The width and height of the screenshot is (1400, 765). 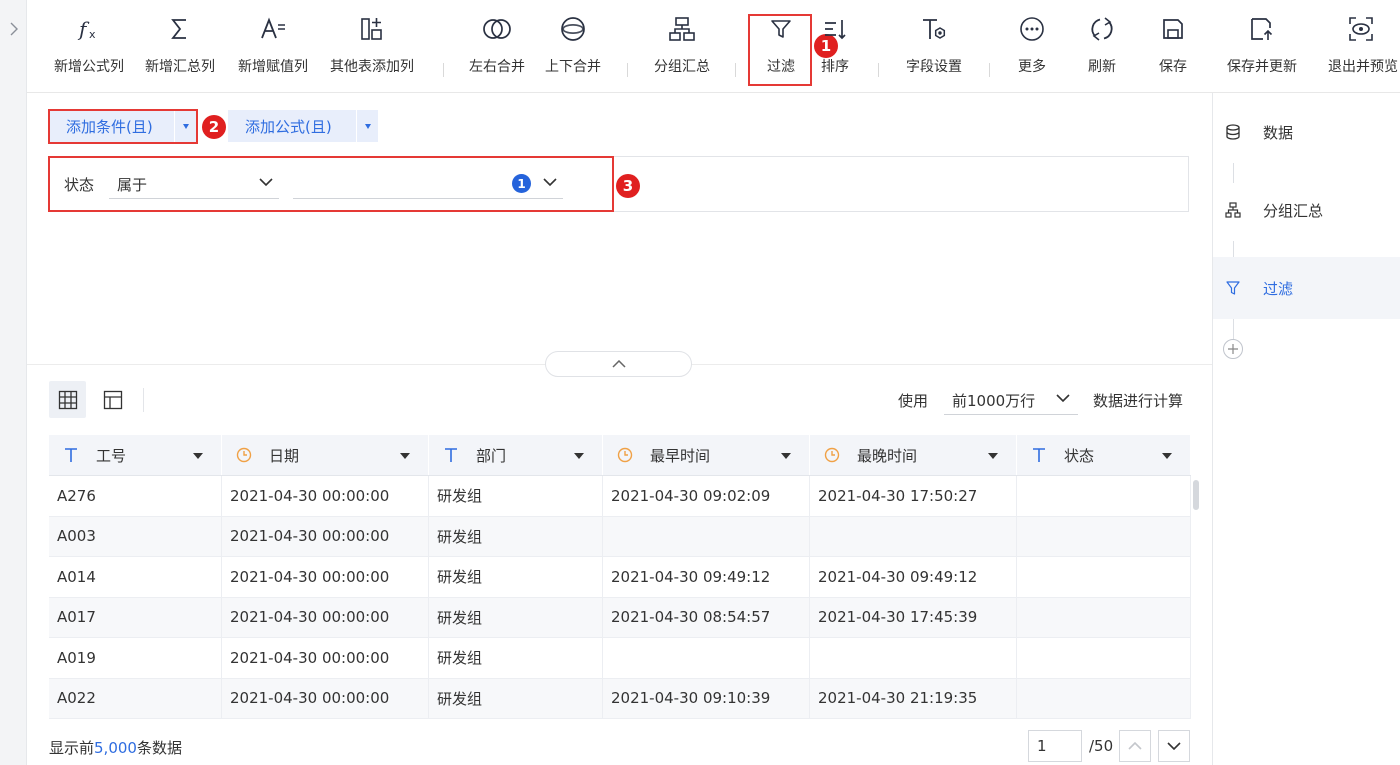 I want to click on refresh-button: 刷新, so click(x=1102, y=49).